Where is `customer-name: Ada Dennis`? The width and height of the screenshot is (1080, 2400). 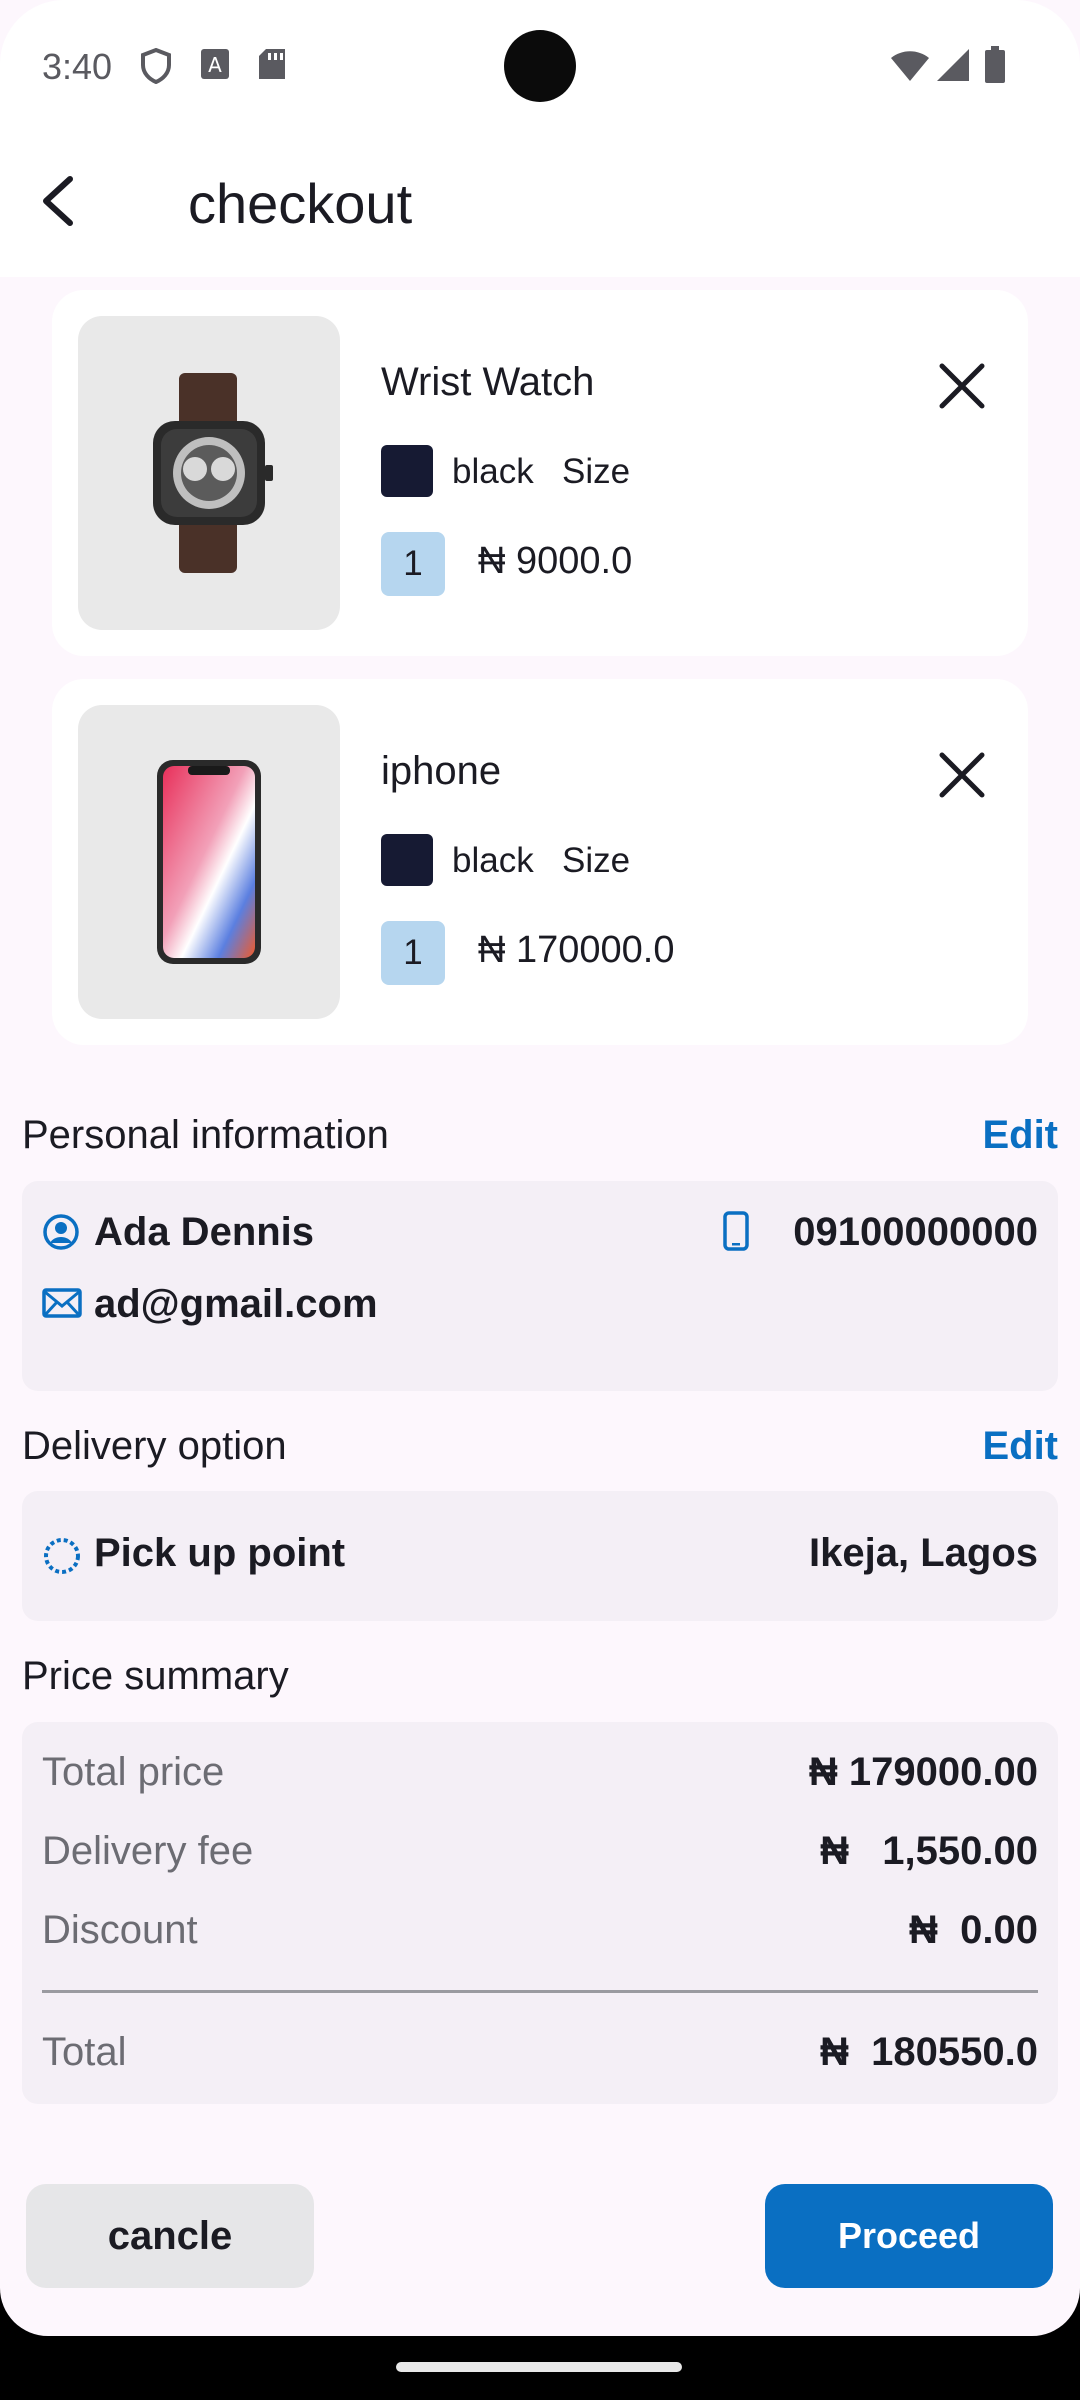 customer-name: Ada Dennis is located at coordinates (204, 1232).